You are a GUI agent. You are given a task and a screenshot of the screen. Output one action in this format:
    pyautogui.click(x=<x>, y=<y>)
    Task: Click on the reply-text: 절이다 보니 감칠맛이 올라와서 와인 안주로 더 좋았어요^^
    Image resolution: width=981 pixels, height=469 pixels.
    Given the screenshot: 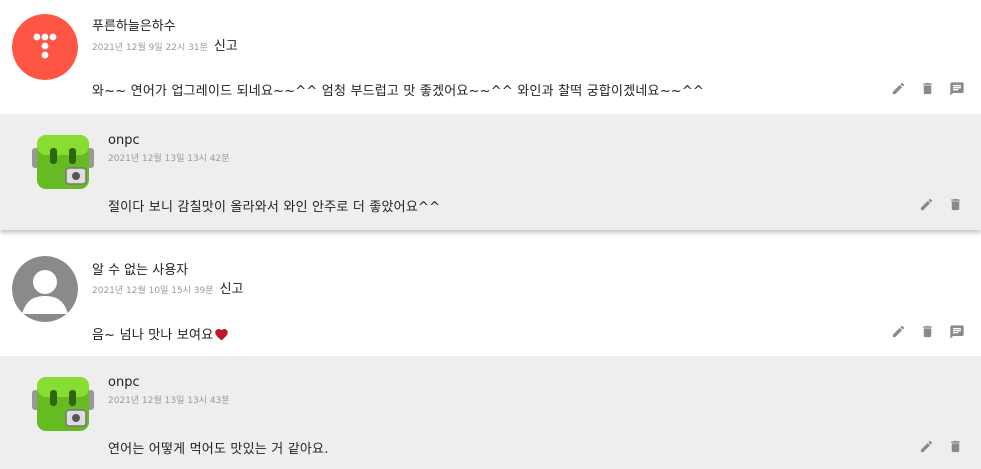 What is the action you would take?
    pyautogui.click(x=274, y=207)
    